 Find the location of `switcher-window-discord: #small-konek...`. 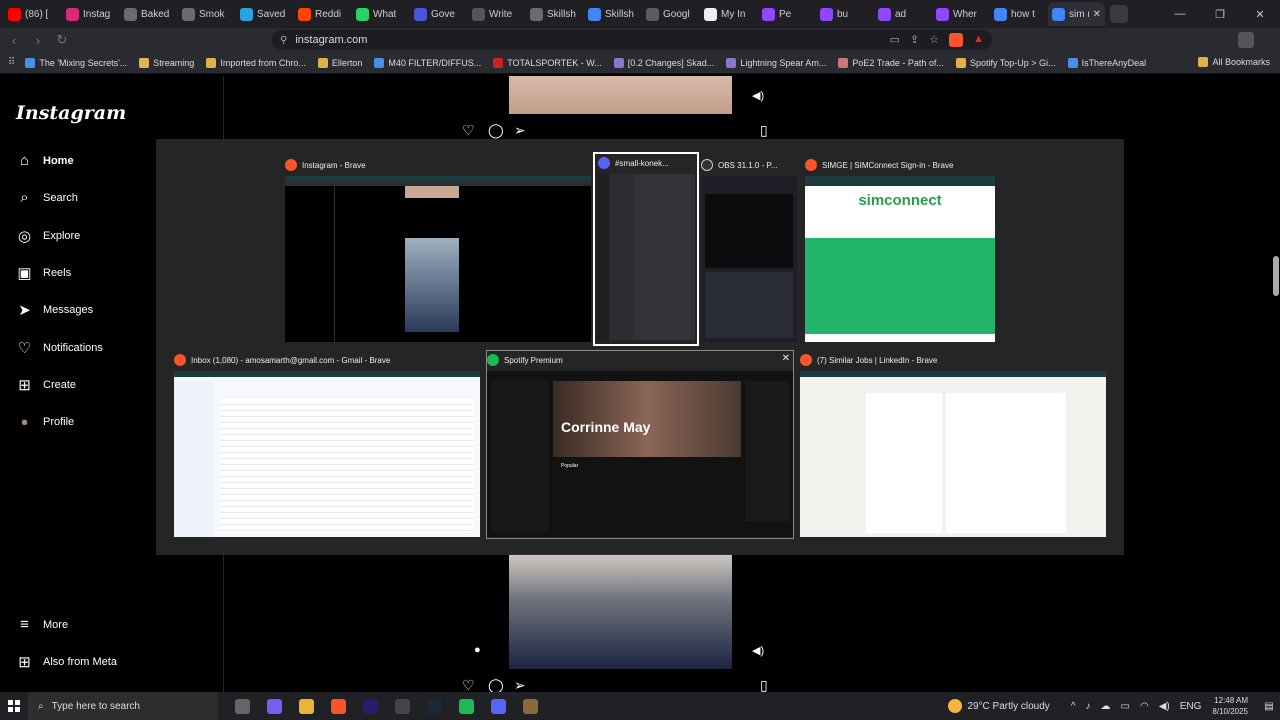

switcher-window-discord: #small-konek... is located at coordinates (646, 249).